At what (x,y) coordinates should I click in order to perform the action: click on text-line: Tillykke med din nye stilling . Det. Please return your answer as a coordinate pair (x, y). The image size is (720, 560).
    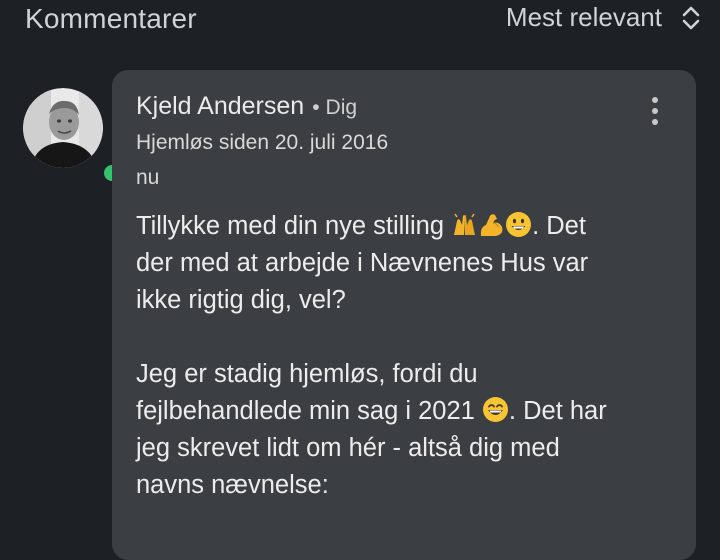
    Looking at the image, I should click on (406, 226).